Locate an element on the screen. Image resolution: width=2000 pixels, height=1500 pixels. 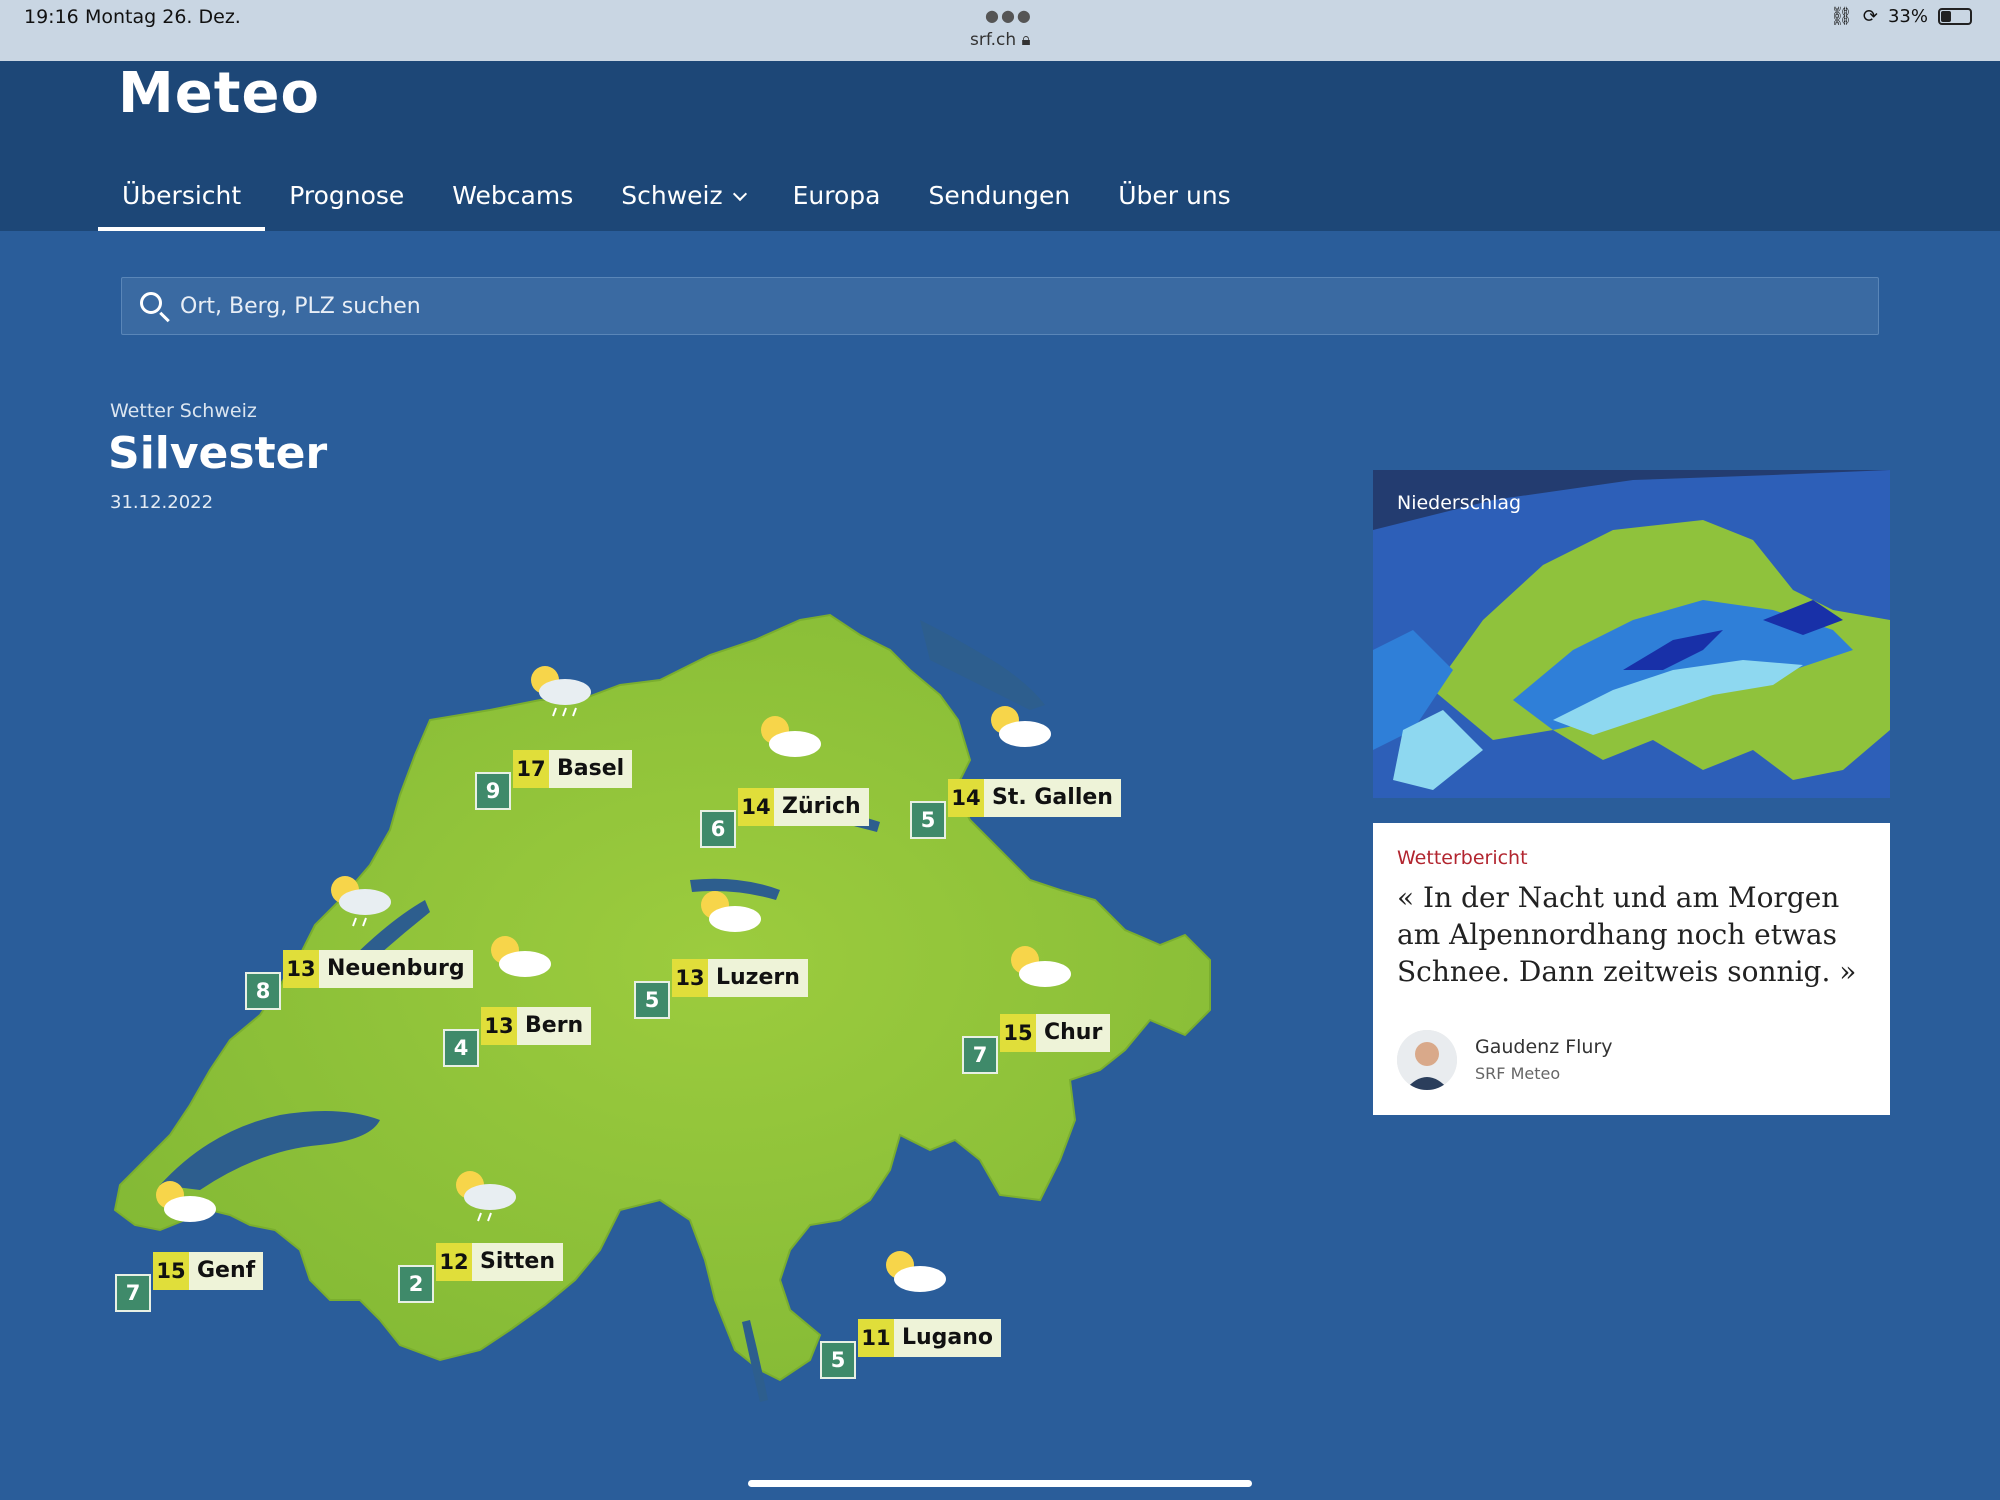
forecast-date: 31.12.2022 is located at coordinates (162, 502).